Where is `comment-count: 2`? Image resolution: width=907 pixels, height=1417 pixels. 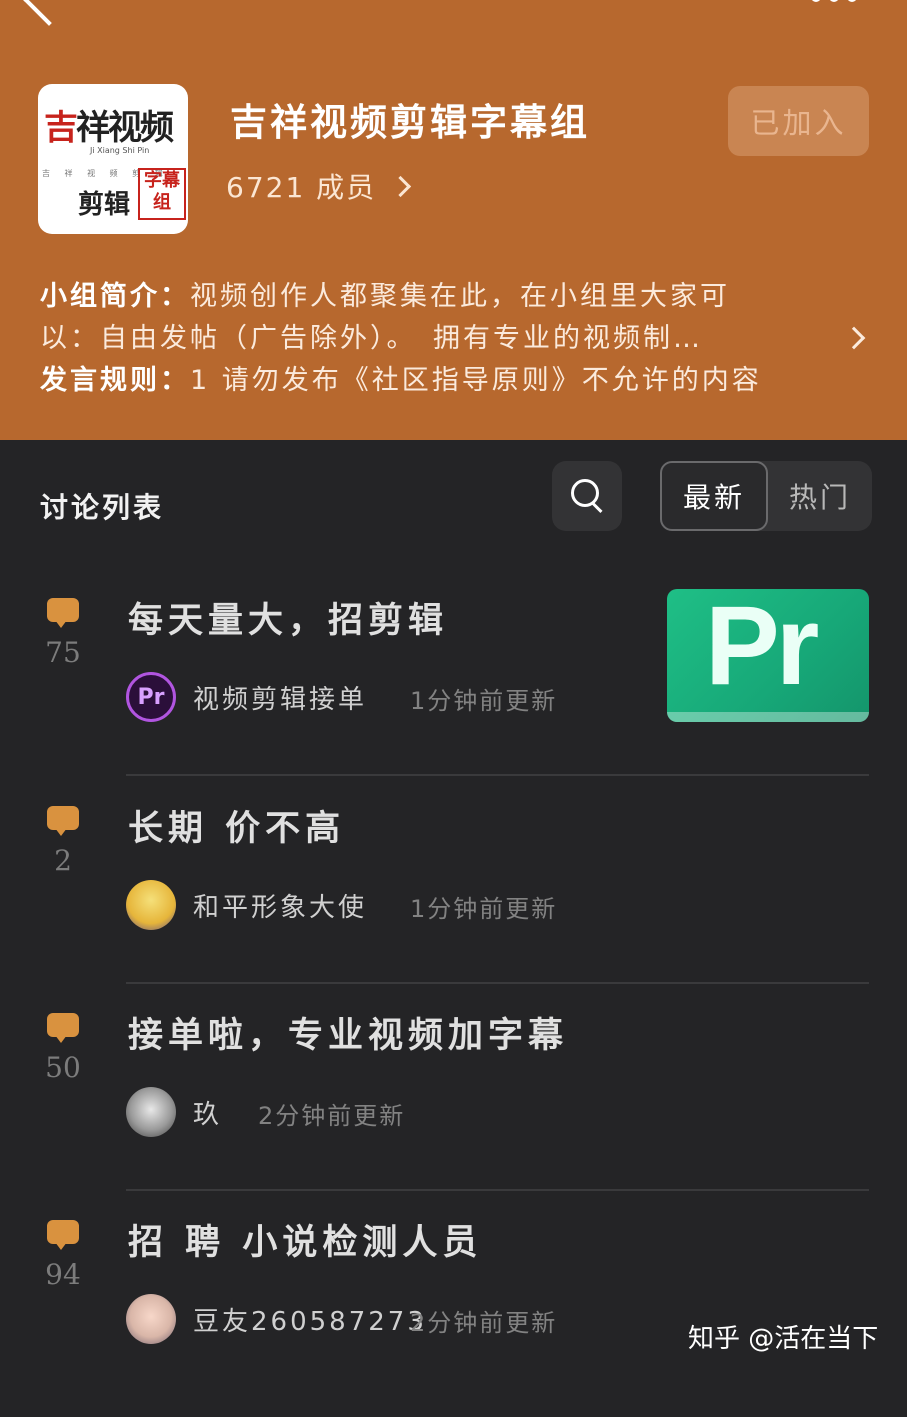 comment-count: 2 is located at coordinates (63, 860).